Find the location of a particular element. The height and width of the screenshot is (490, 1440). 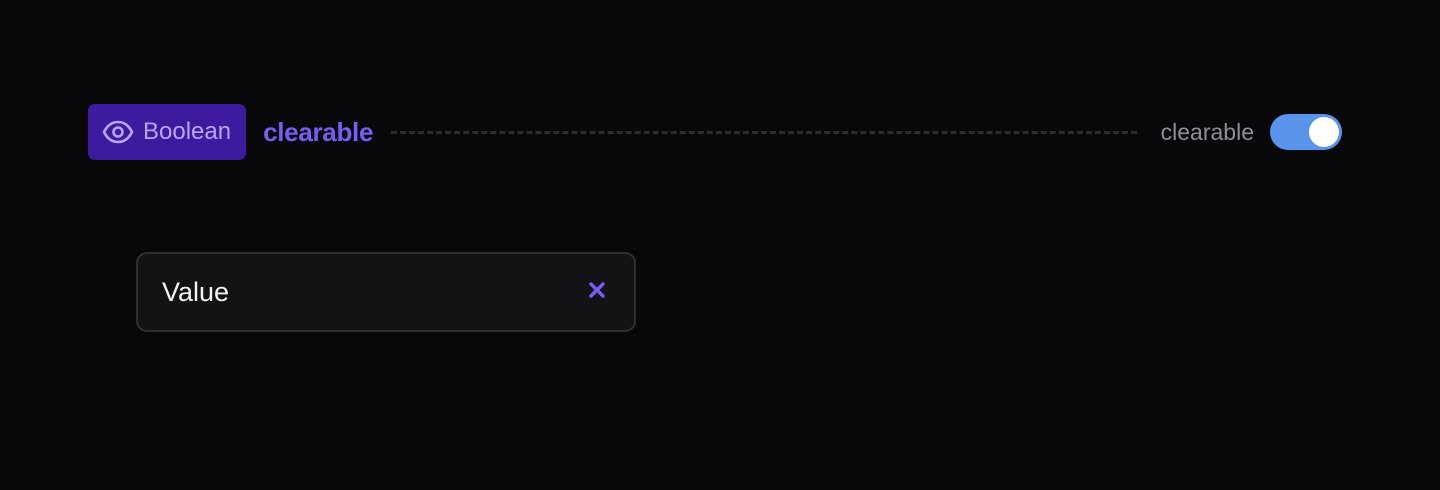

toggle-knob is located at coordinates (1324, 132).